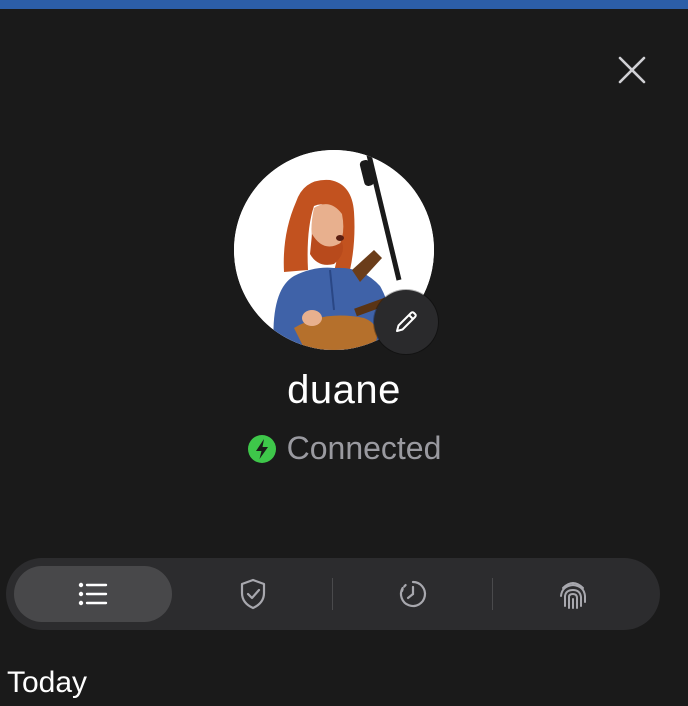 This screenshot has height=706, width=688. I want to click on tab-history, so click(413, 594).